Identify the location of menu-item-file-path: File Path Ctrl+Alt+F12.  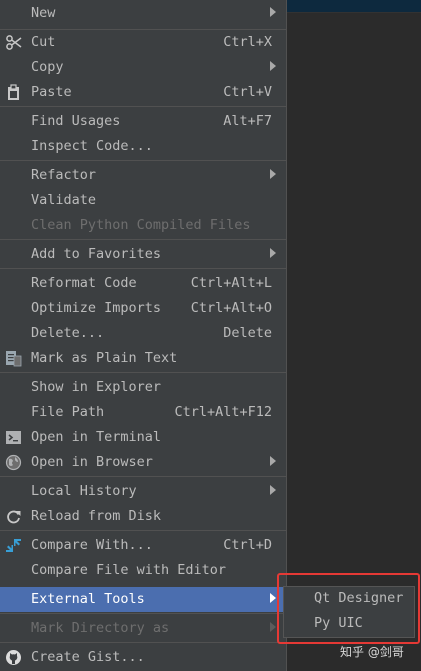
(143, 412).